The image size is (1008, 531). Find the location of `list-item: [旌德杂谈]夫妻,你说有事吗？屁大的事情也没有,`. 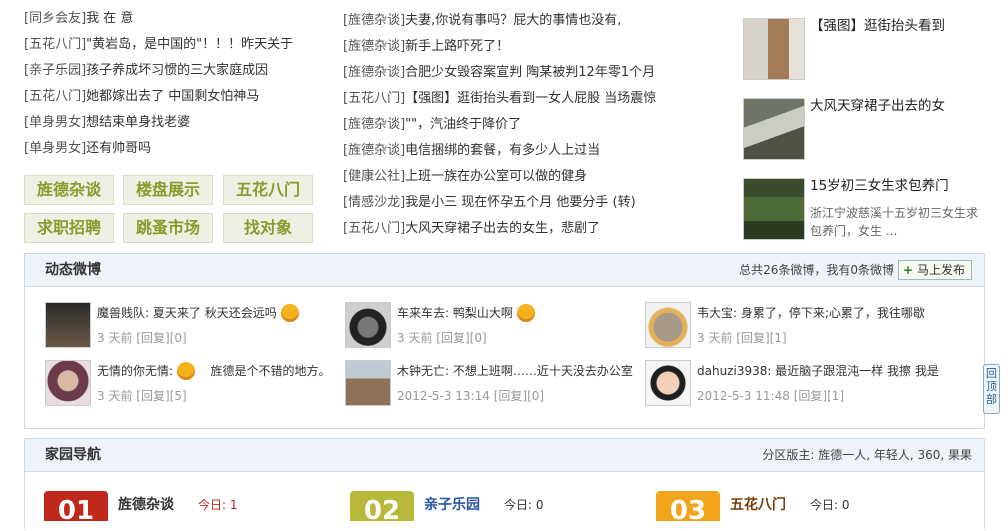

list-item: [旌德杂谈]夫妻,你说有事吗？屁大的事情也没有, is located at coordinates (533, 21).